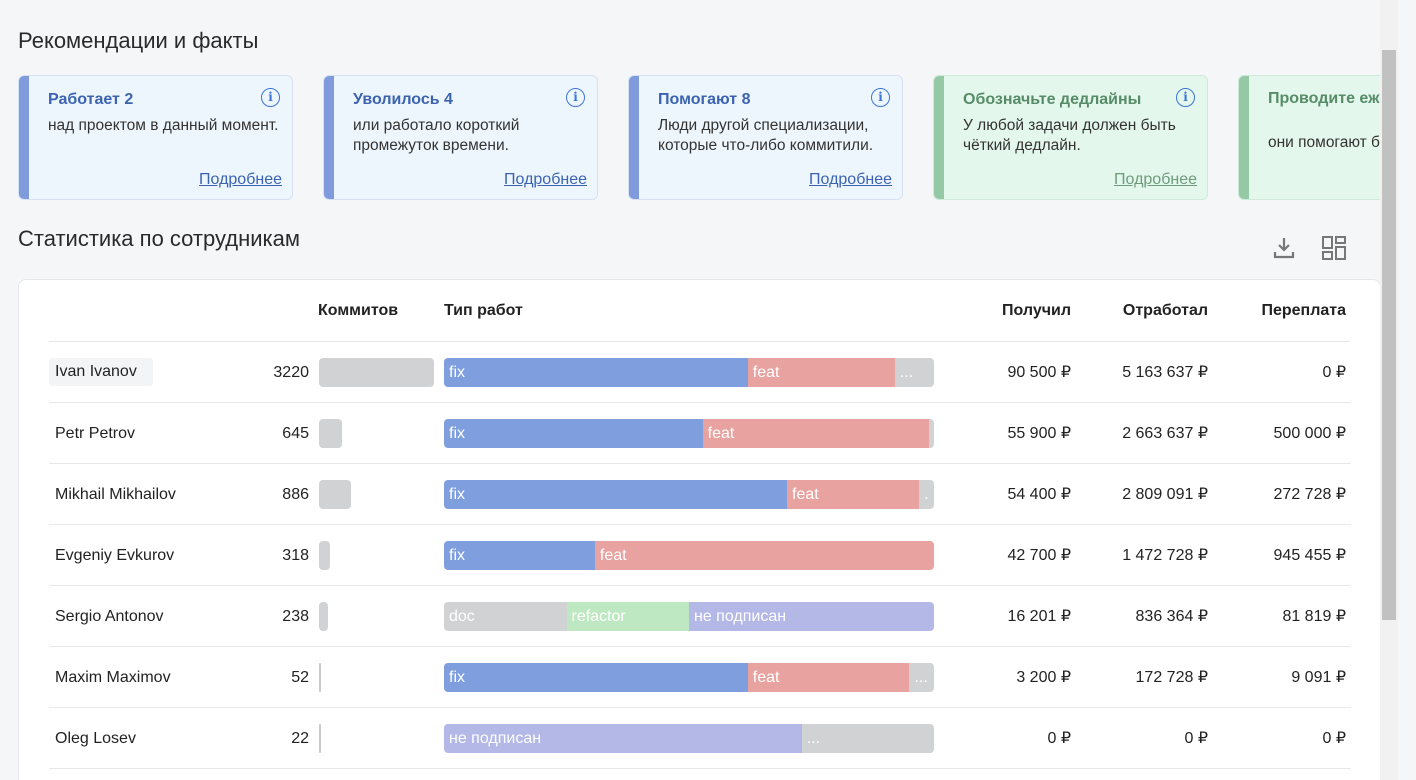 This screenshot has height=780, width=1416. I want to click on download-icon, so click(1284, 248).